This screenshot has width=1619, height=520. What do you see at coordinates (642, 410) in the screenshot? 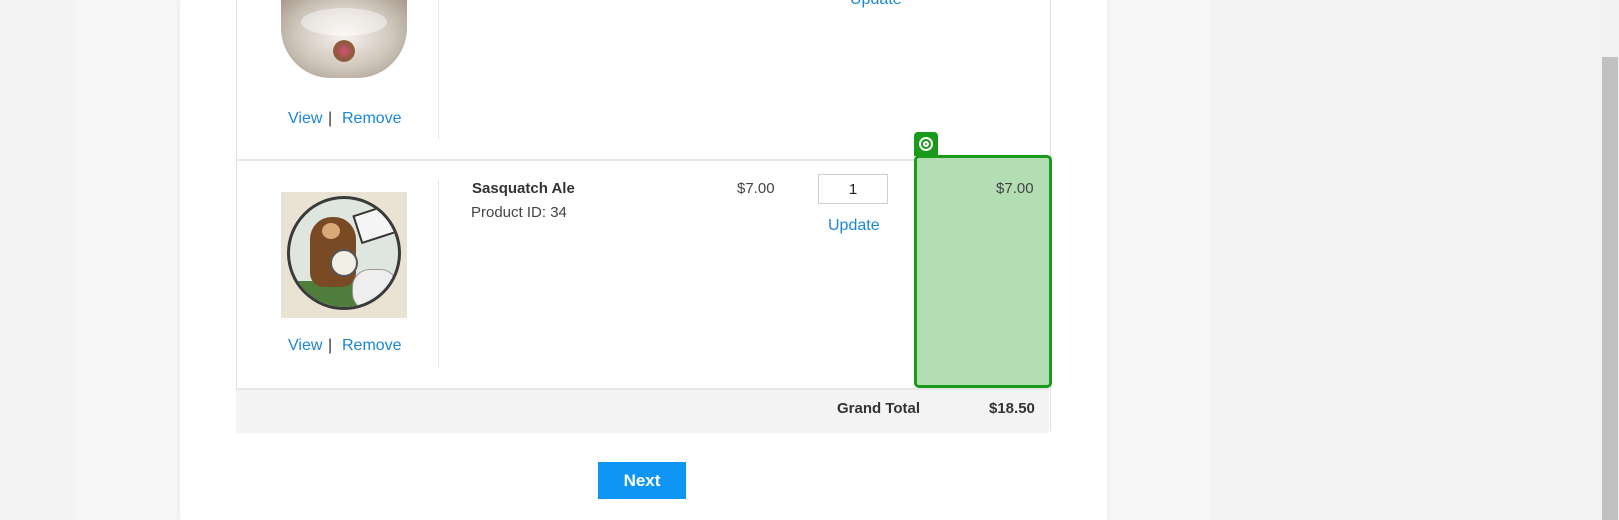
I see `grand-total-row` at bounding box center [642, 410].